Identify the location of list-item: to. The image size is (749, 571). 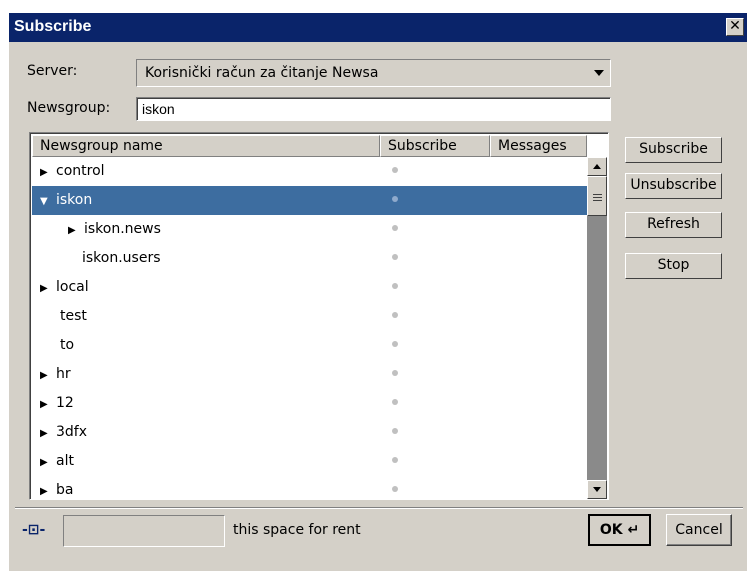
(309, 345).